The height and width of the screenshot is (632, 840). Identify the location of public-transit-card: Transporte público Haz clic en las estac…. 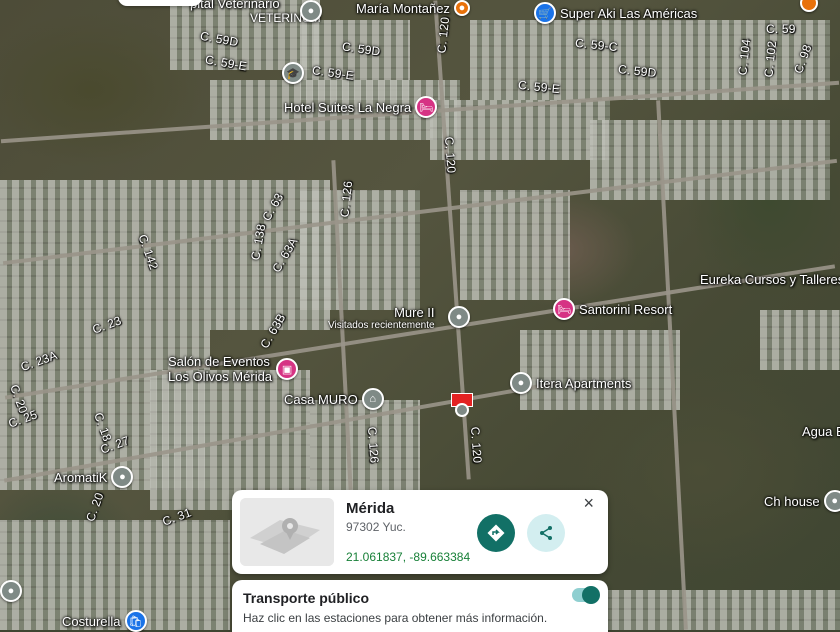
(420, 606).